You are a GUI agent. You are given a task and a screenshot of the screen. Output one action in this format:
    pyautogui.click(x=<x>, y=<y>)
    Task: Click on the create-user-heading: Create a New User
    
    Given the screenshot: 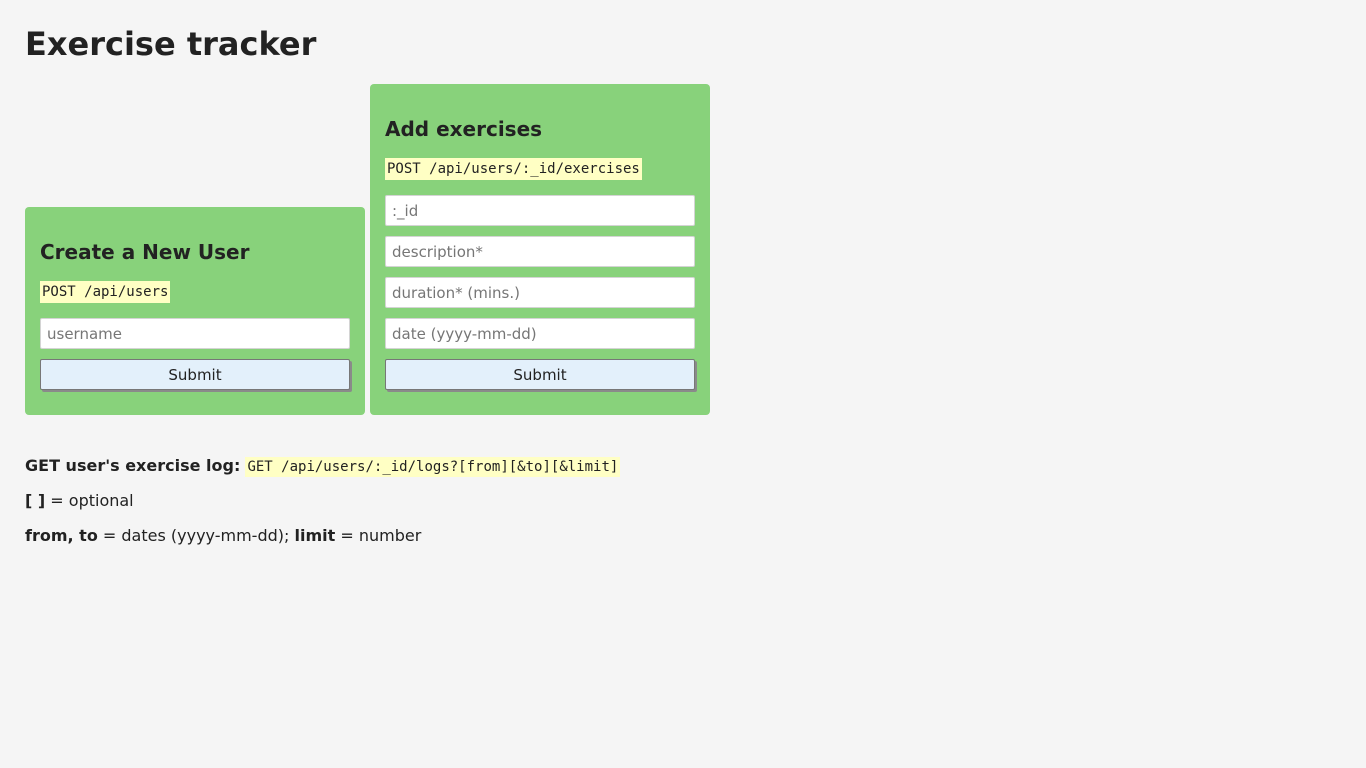 What is the action you would take?
    pyautogui.click(x=145, y=252)
    